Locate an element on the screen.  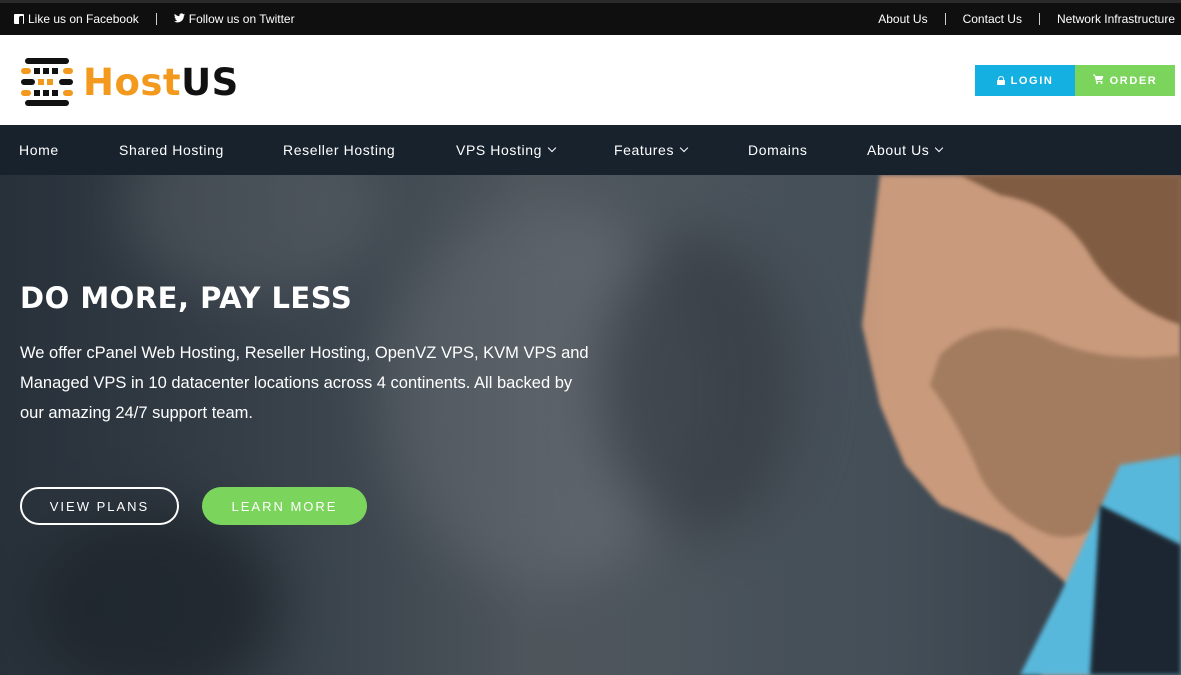
nav-item-features: Features is located at coordinates (651, 150).